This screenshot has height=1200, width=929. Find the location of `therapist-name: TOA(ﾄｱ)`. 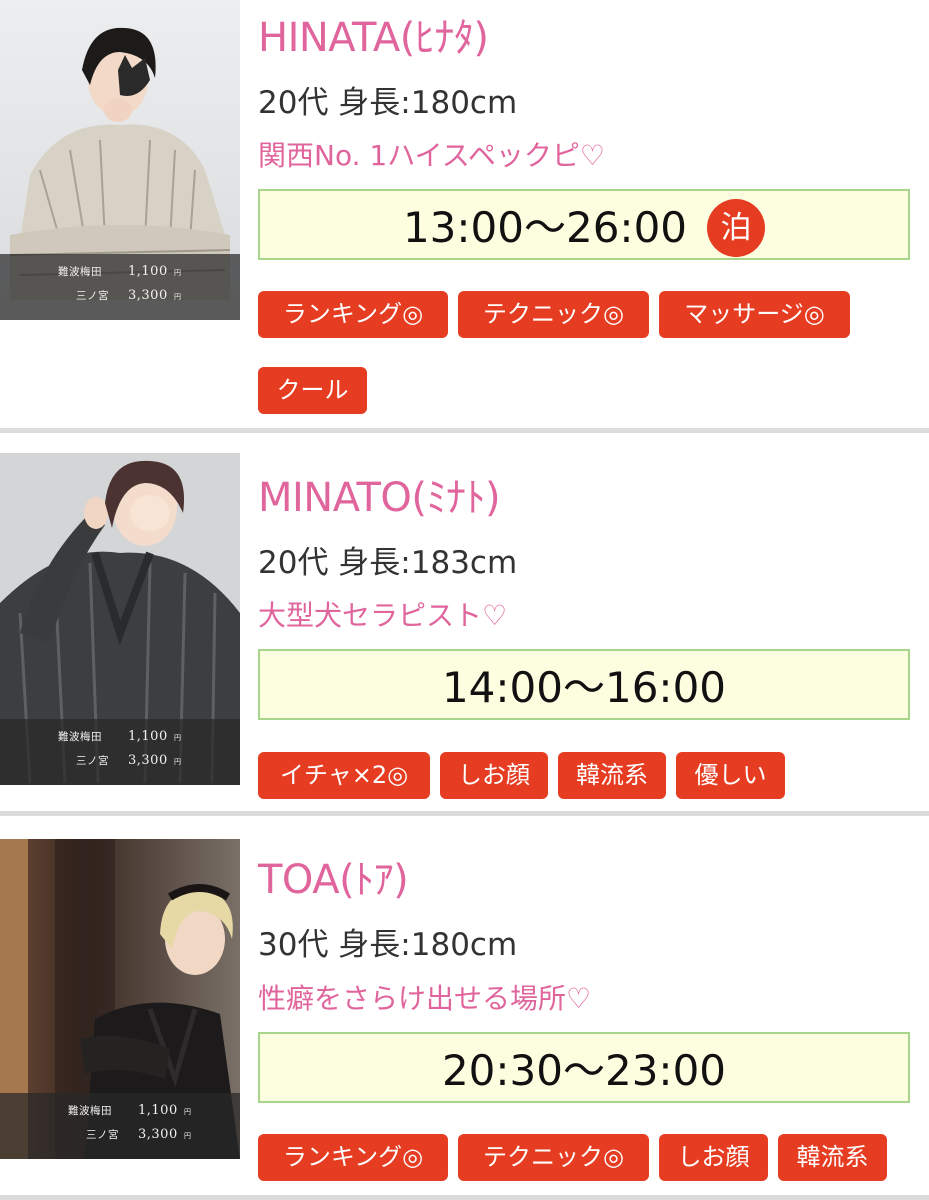

therapist-name: TOA(ﾄｱ) is located at coordinates (333, 880).